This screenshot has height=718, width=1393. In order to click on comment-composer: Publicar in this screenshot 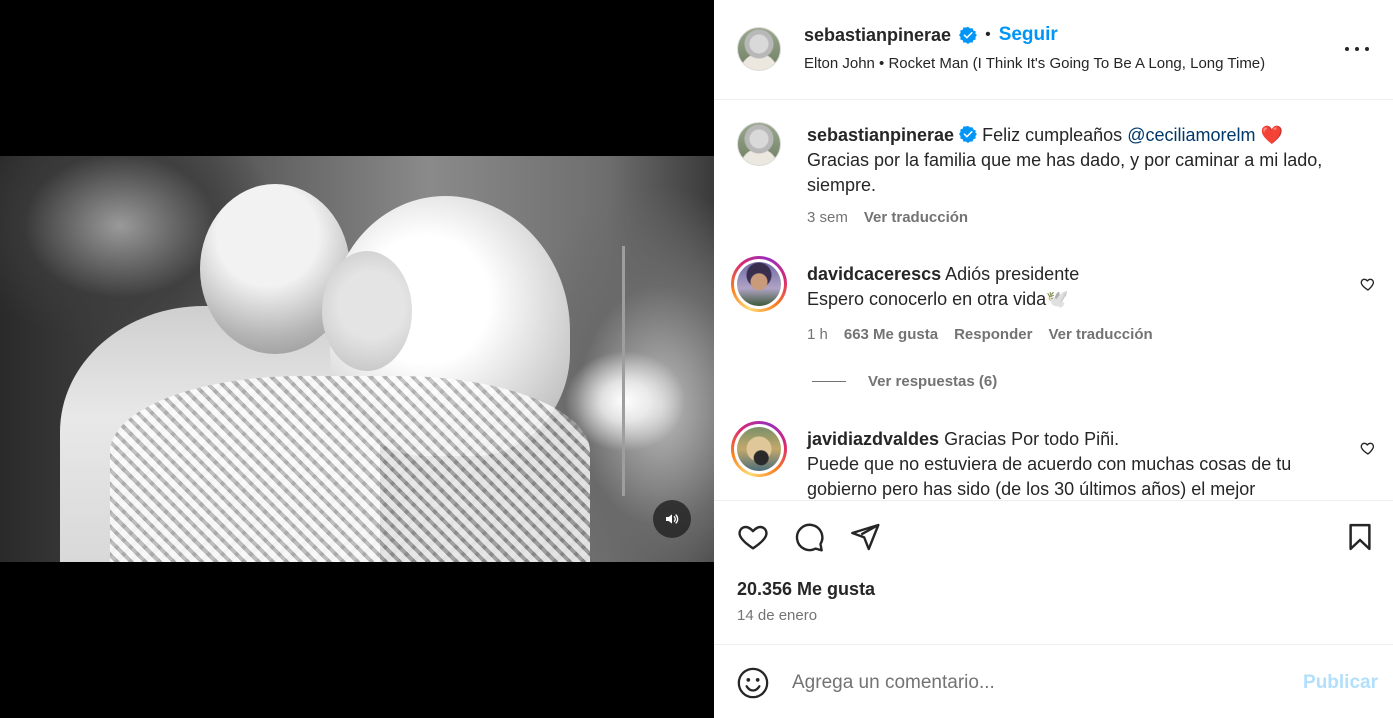, I will do `click(1053, 681)`.